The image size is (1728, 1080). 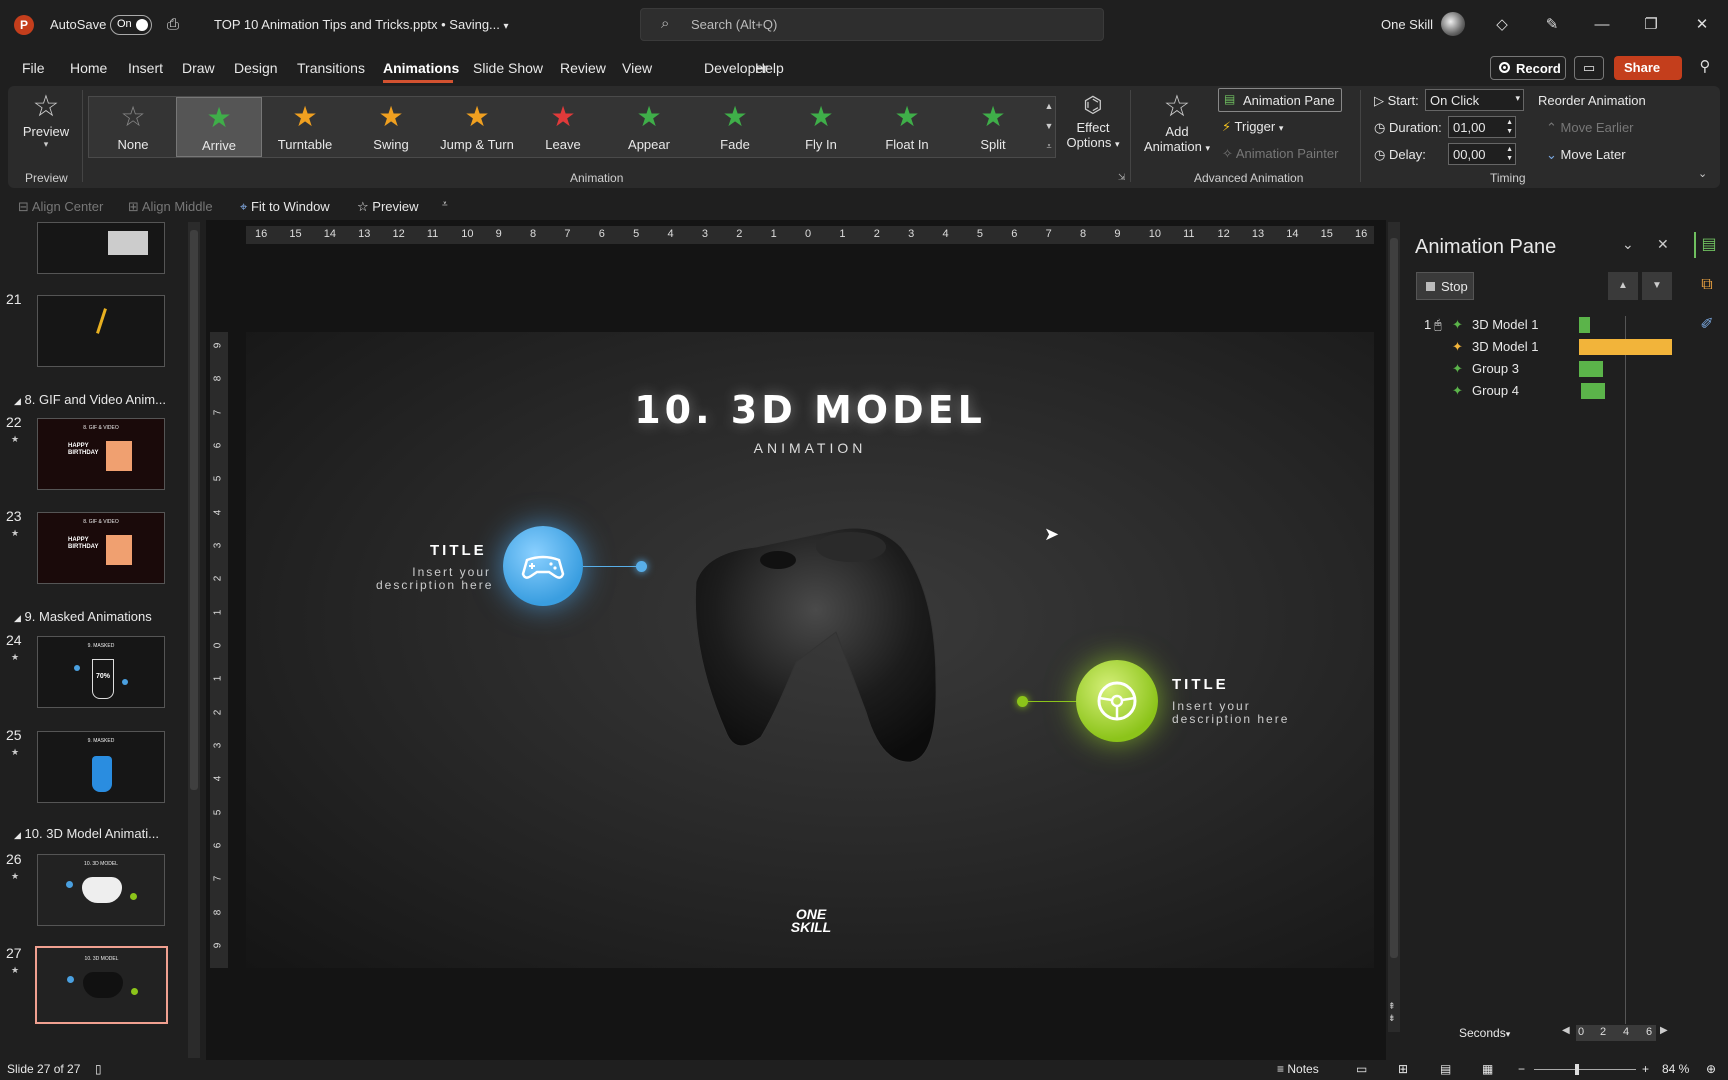 What do you see at coordinates (285, 207) in the screenshot?
I see `fit-to-window-button: ⌖ Fit to Window` at bounding box center [285, 207].